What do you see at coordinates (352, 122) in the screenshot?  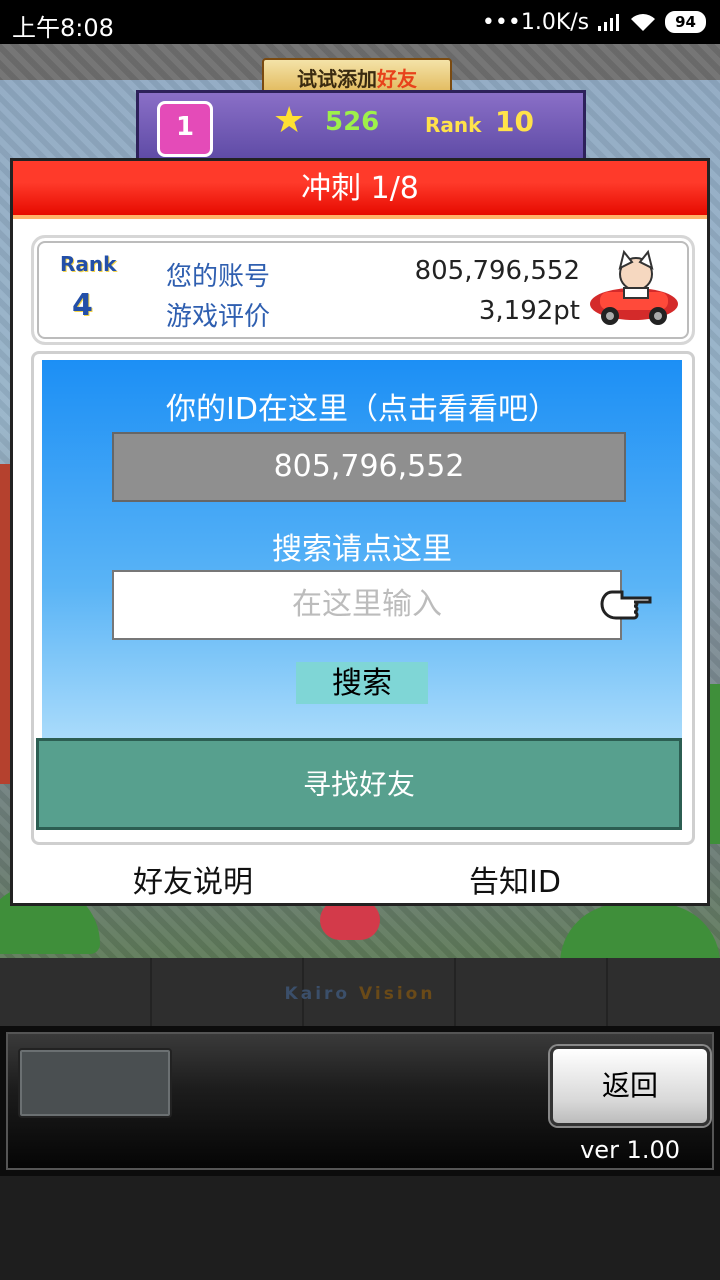 I see `star-count: 526` at bounding box center [352, 122].